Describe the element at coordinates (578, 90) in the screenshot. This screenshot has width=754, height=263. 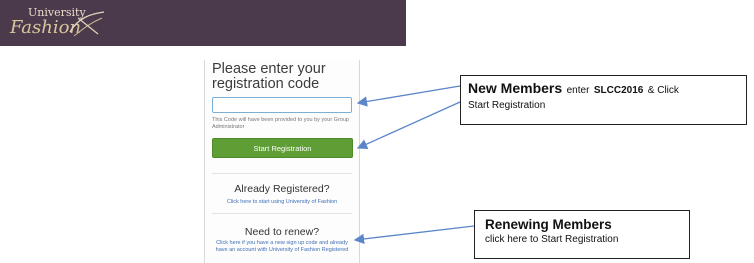
I see `new-members-text-prefix: enter` at that location.